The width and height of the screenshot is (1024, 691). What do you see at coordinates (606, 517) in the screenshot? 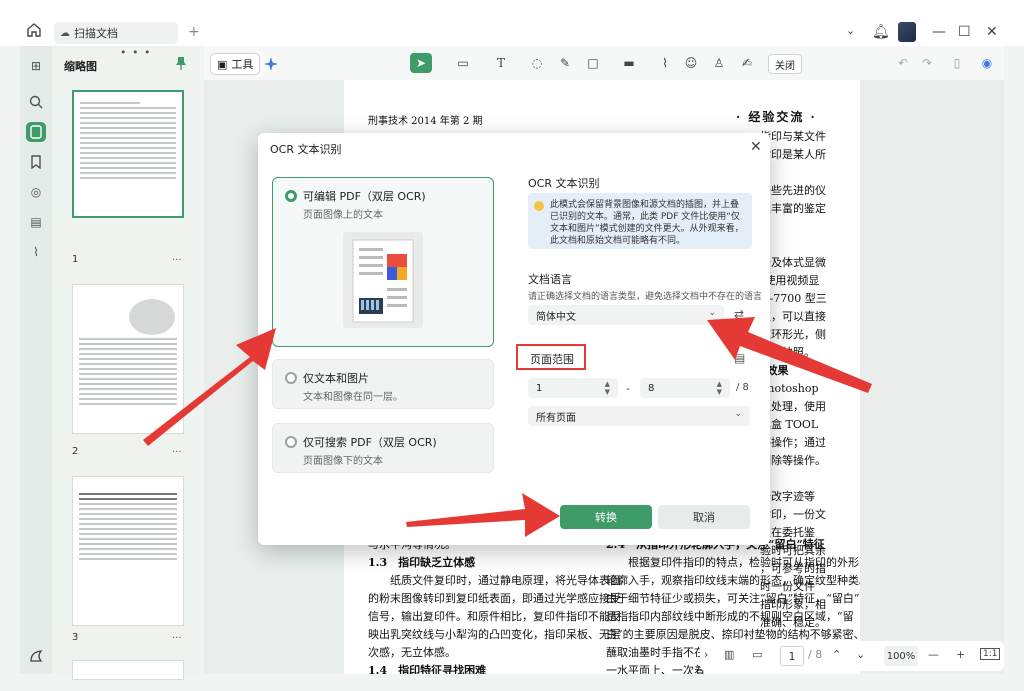
I see `convert-button: 转换` at bounding box center [606, 517].